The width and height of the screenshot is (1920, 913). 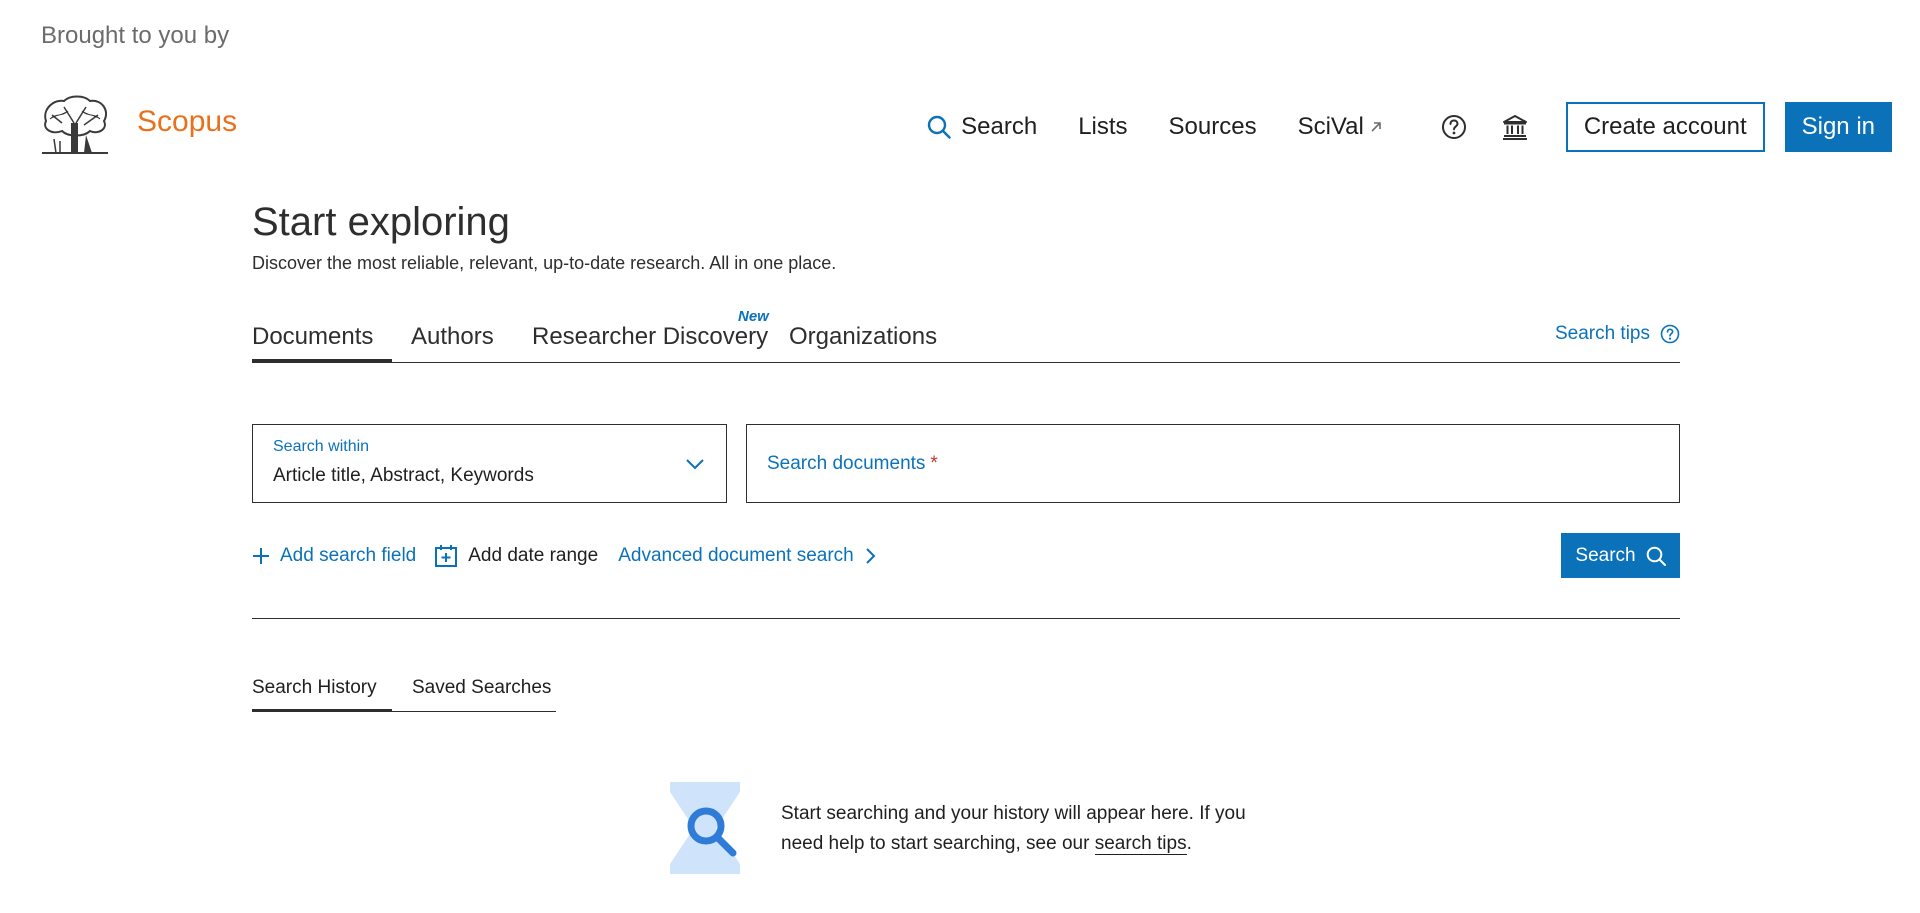 What do you see at coordinates (404, 693) in the screenshot?
I see `history-tabs: Search History Saved Searches` at bounding box center [404, 693].